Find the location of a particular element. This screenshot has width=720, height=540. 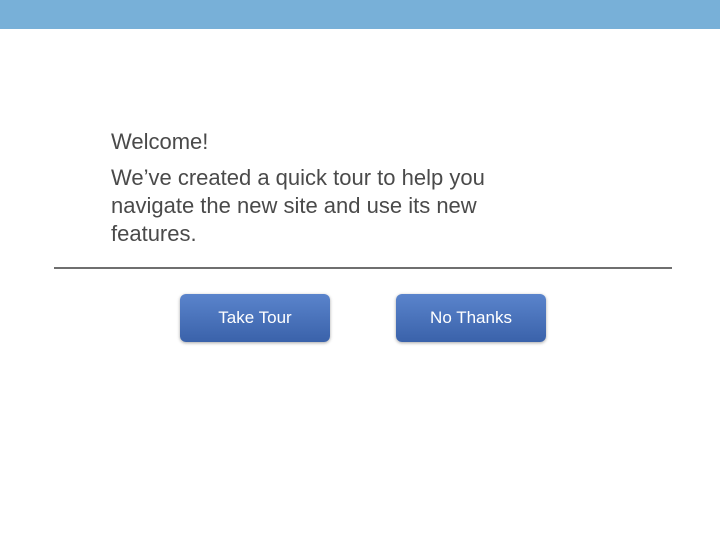

top-bar is located at coordinates (360, 14).